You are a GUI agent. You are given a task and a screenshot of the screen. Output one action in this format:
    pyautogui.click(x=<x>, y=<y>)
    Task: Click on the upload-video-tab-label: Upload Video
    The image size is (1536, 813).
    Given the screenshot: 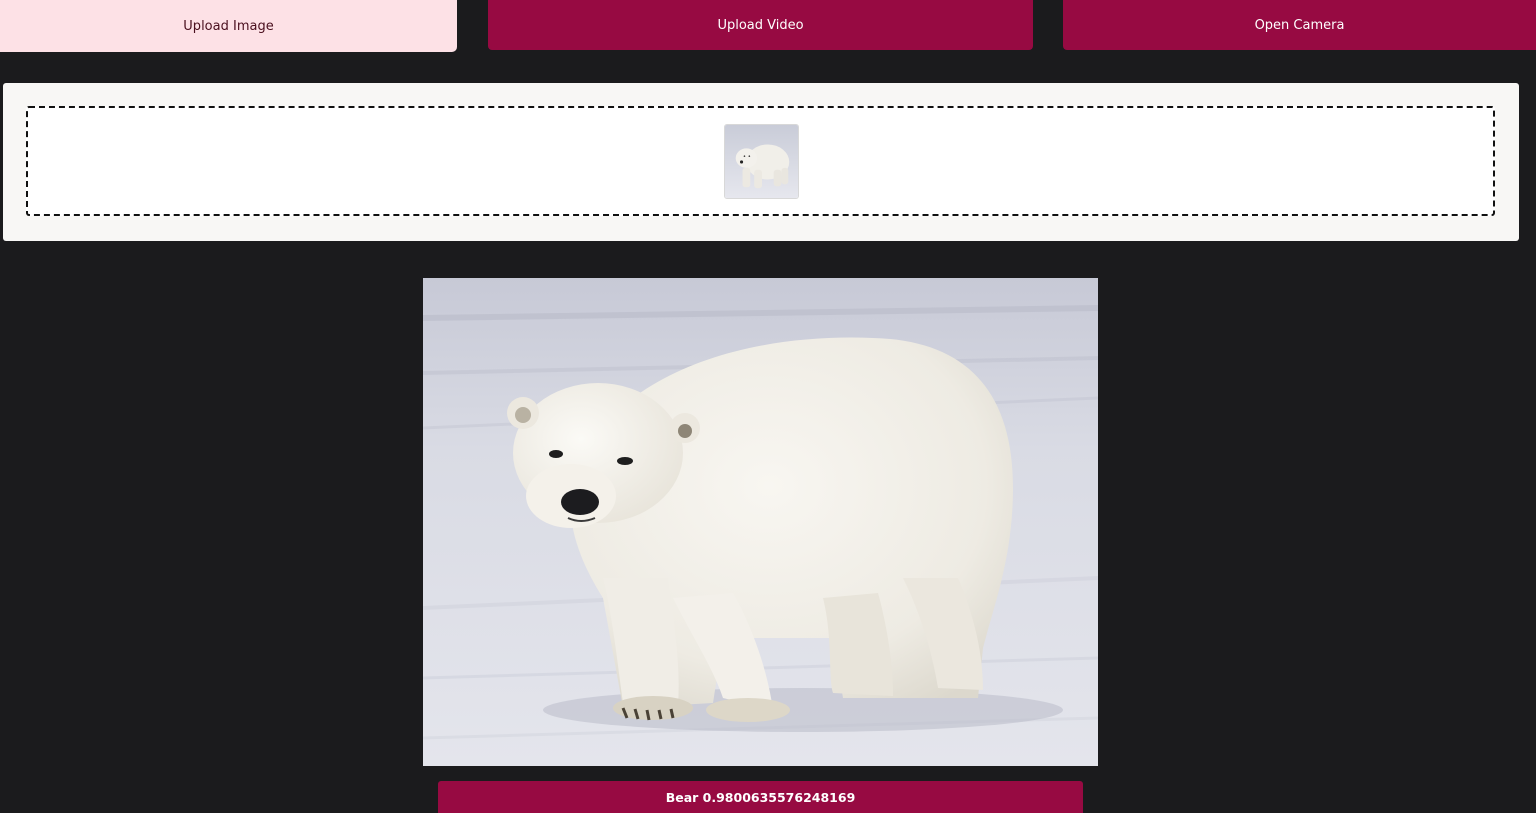 What is the action you would take?
    pyautogui.click(x=760, y=25)
    